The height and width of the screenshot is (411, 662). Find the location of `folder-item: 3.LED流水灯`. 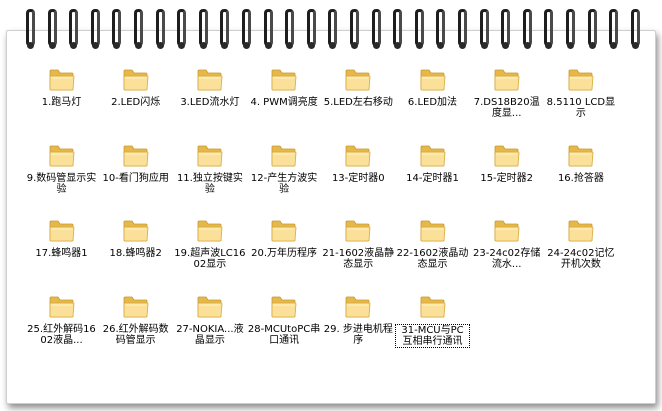

folder-item: 3.LED流水灯 is located at coordinates (209, 88).